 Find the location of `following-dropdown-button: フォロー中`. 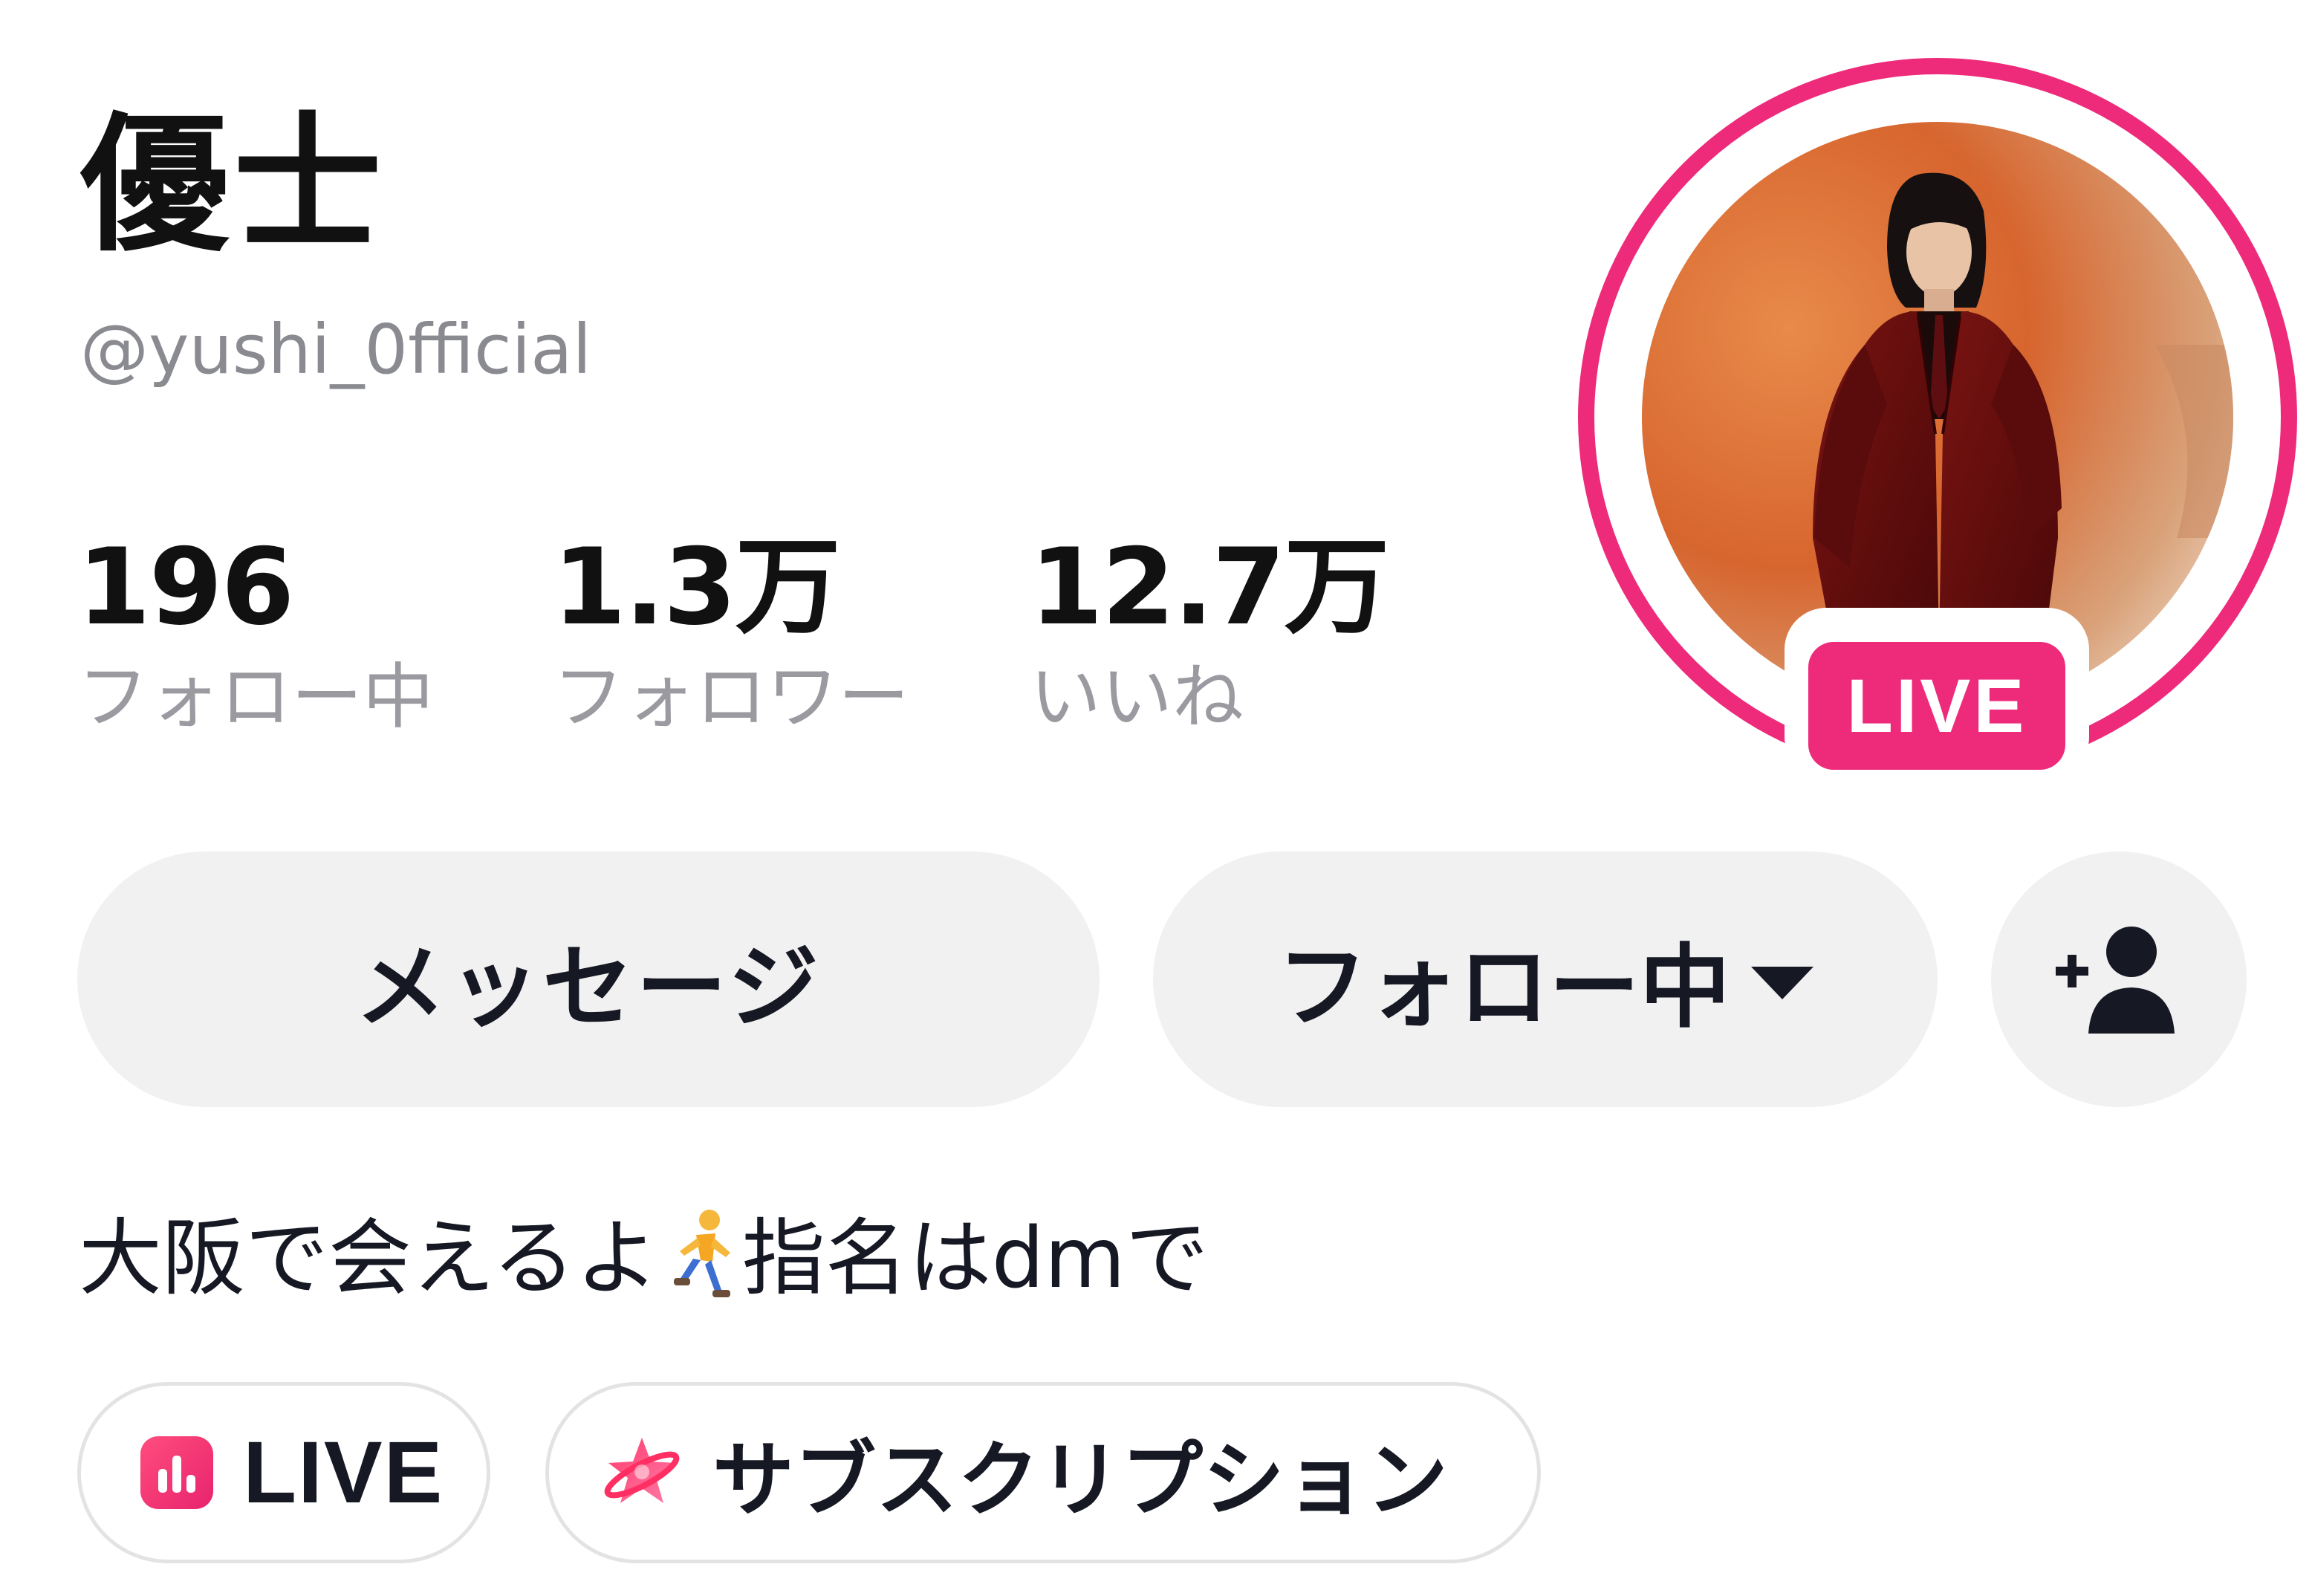

following-dropdown-button: フォロー中 is located at coordinates (1545, 979).